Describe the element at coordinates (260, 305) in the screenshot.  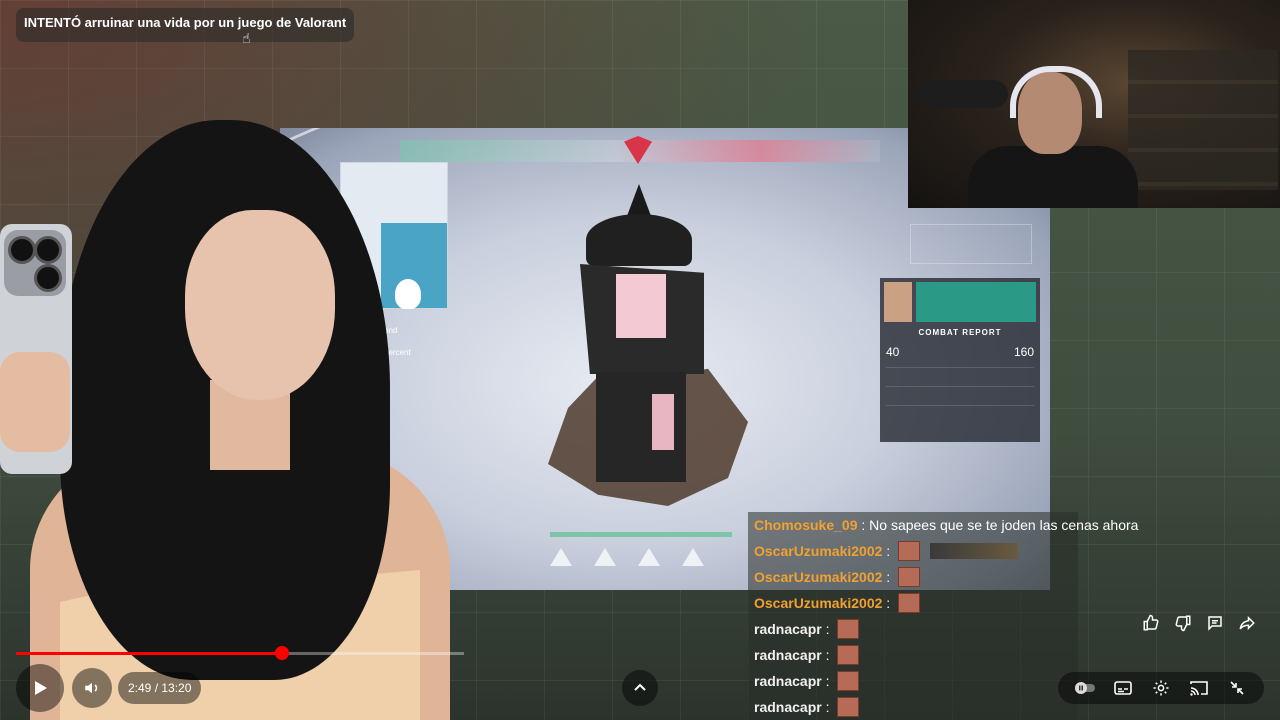
I see `person-face` at that location.